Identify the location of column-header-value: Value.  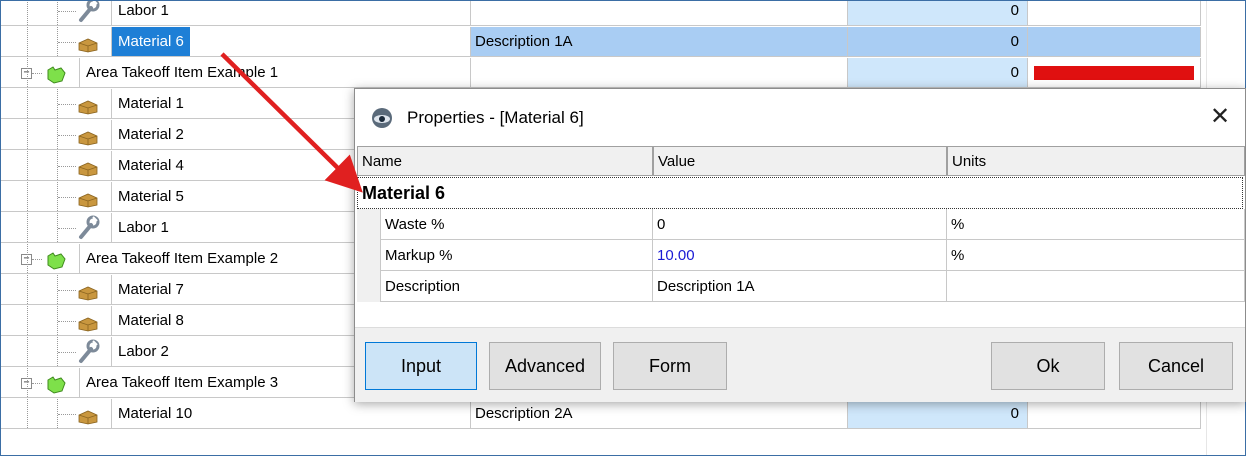
(800, 161).